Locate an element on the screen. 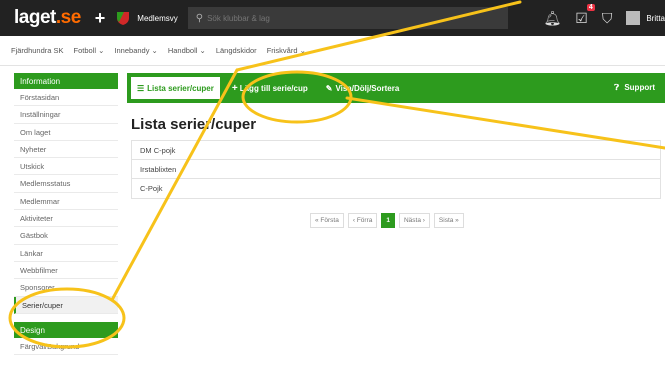 The width and height of the screenshot is (665, 388). search-box: ⚲ is located at coordinates (347, 18).